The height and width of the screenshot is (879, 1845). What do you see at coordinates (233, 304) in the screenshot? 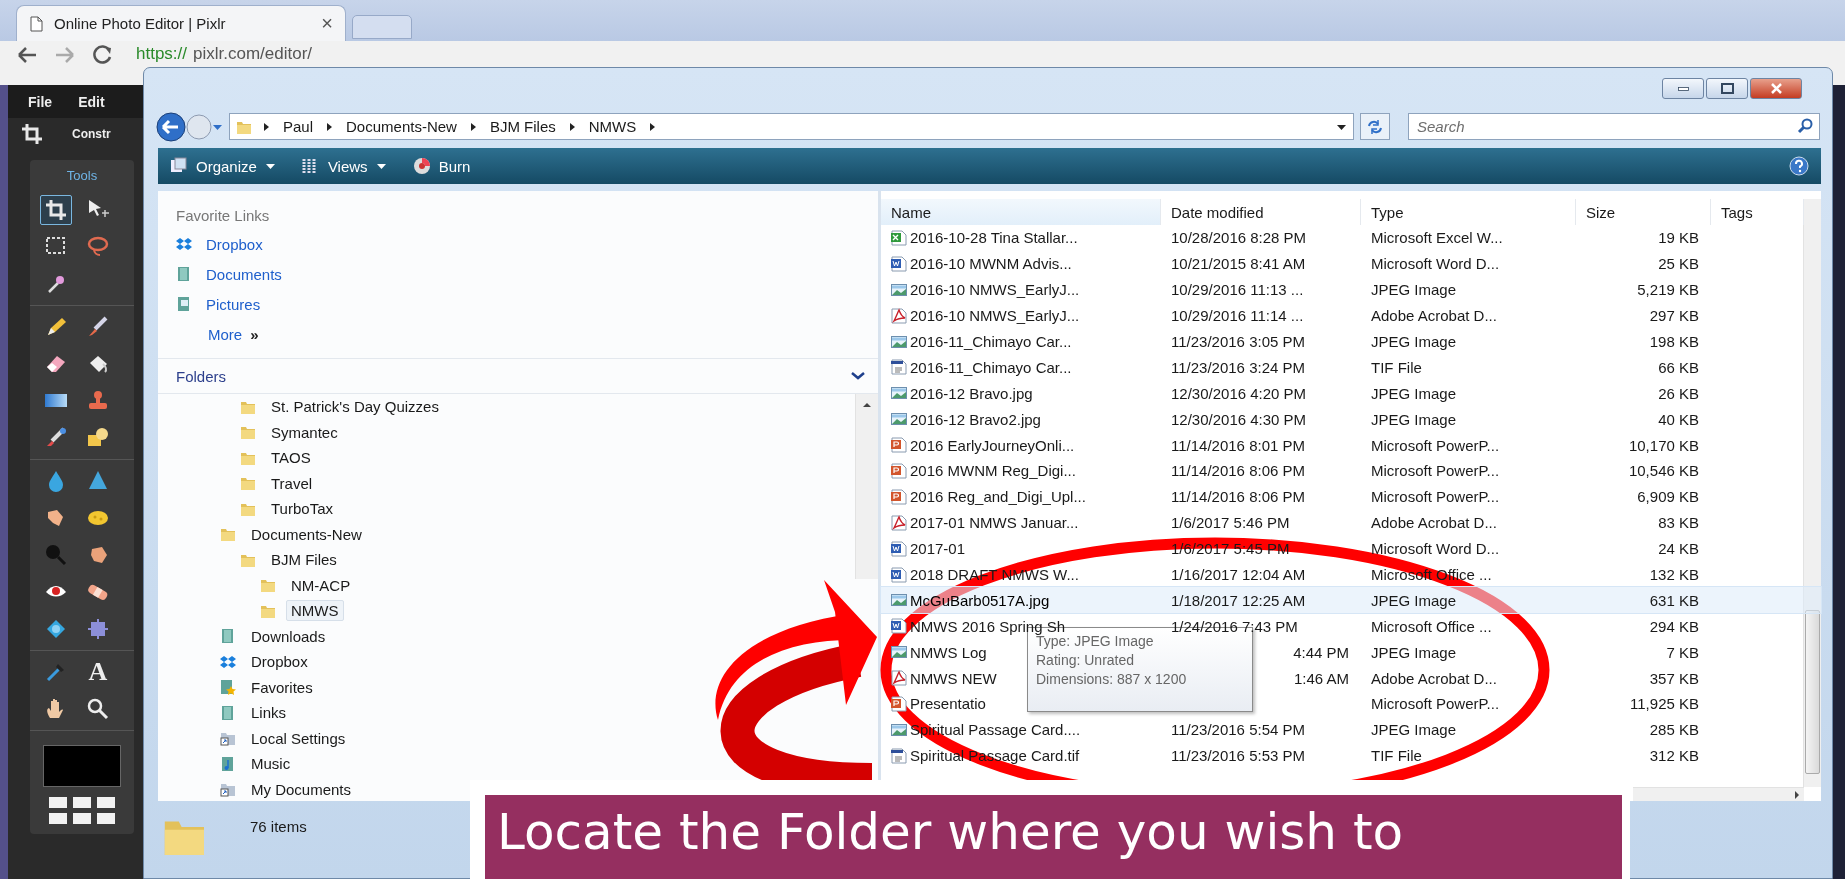
I see `favorite-link: Pictures` at bounding box center [233, 304].